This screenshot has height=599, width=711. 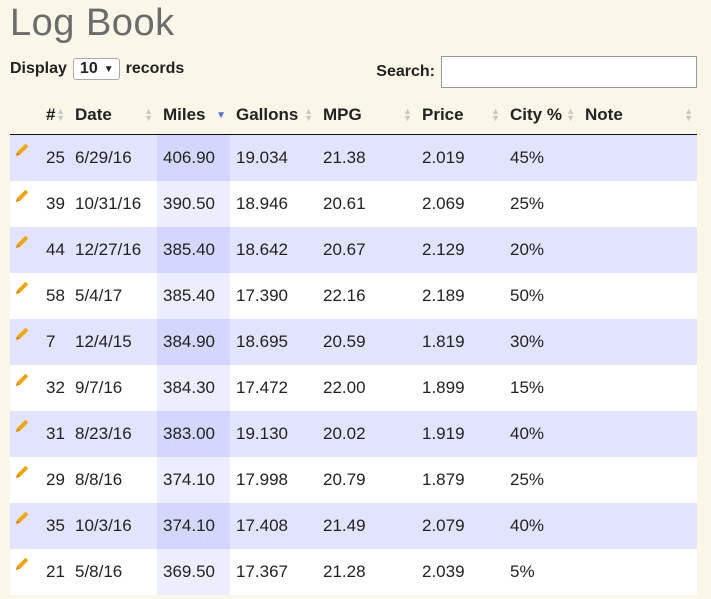 I want to click on cell-gallons: 17.998, so click(x=273, y=480).